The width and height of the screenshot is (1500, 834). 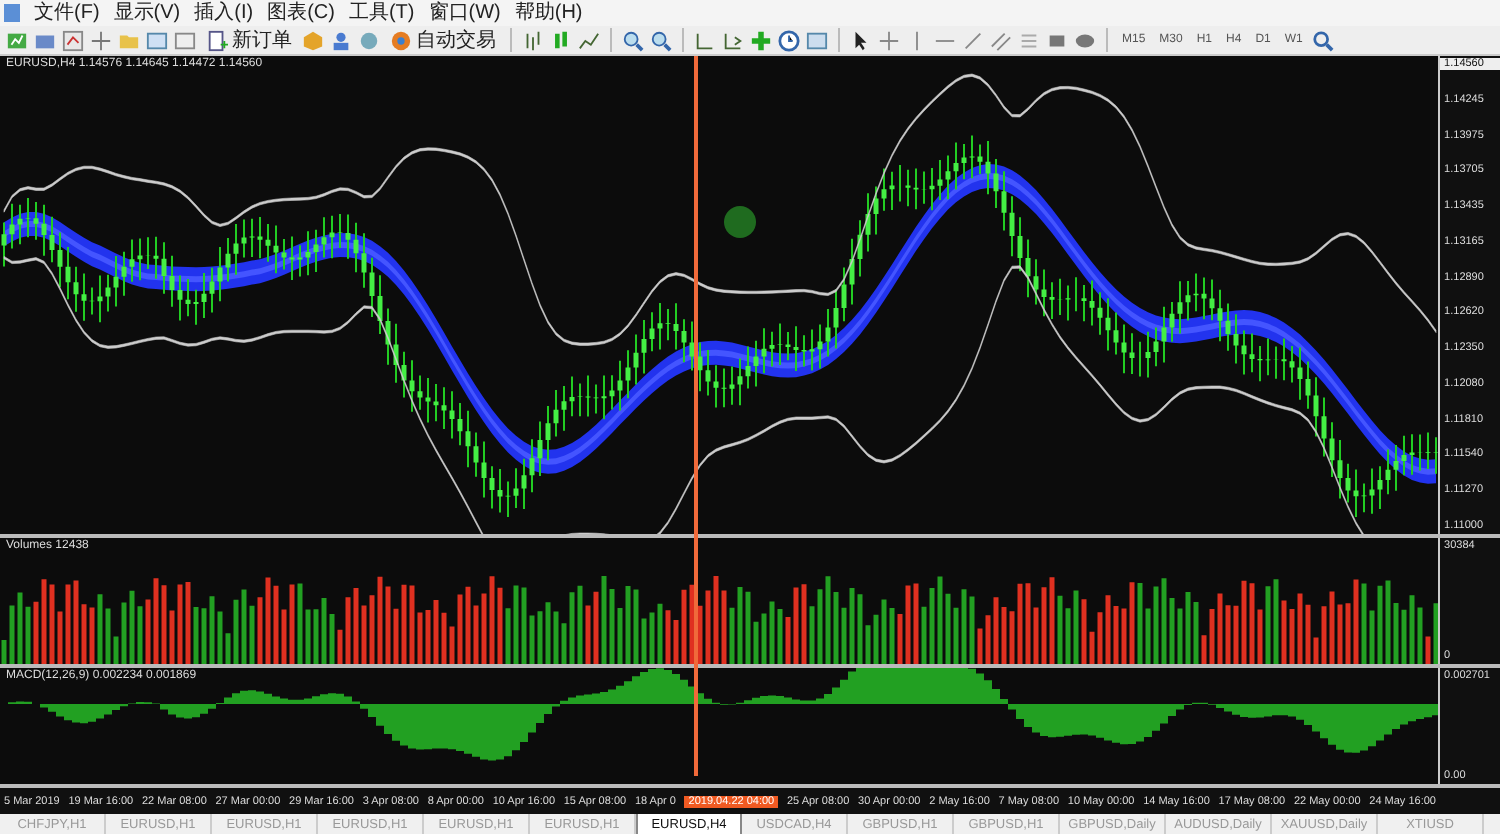 I want to click on template-icon, so click(x=817, y=40).